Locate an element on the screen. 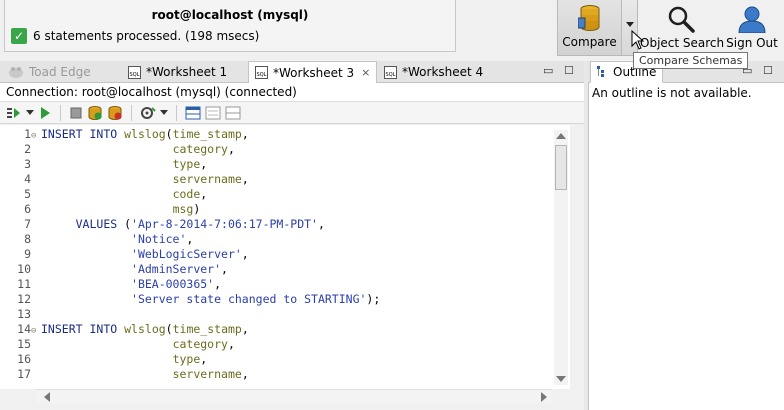 The width and height of the screenshot is (784, 410). line-number: 14 is located at coordinates (24, 329).